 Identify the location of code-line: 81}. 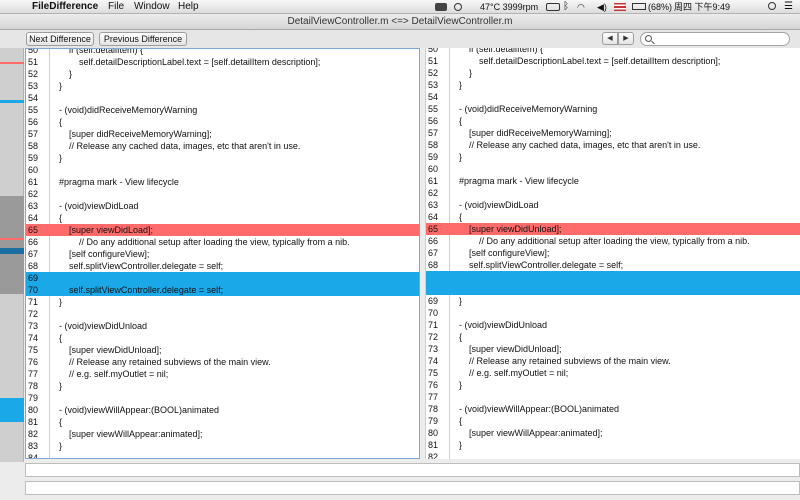
(613, 445).